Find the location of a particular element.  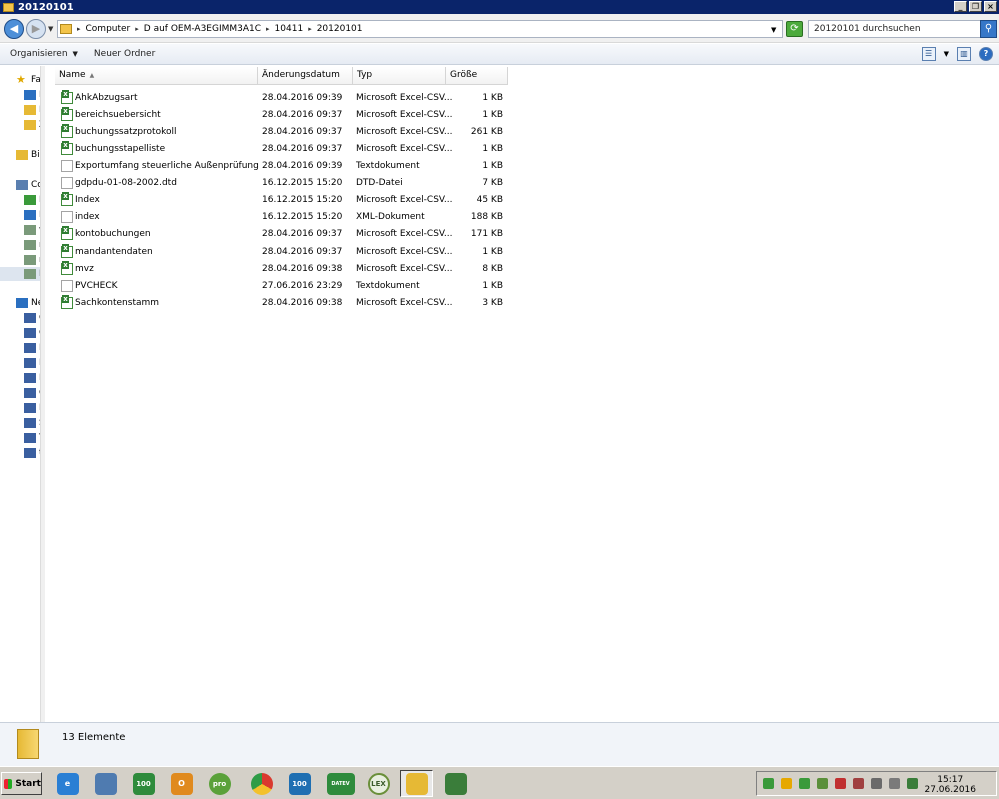

breadcrumb-drive: ▸ D auf OEM-A3EGIMM3A1C is located at coordinates (198, 29).